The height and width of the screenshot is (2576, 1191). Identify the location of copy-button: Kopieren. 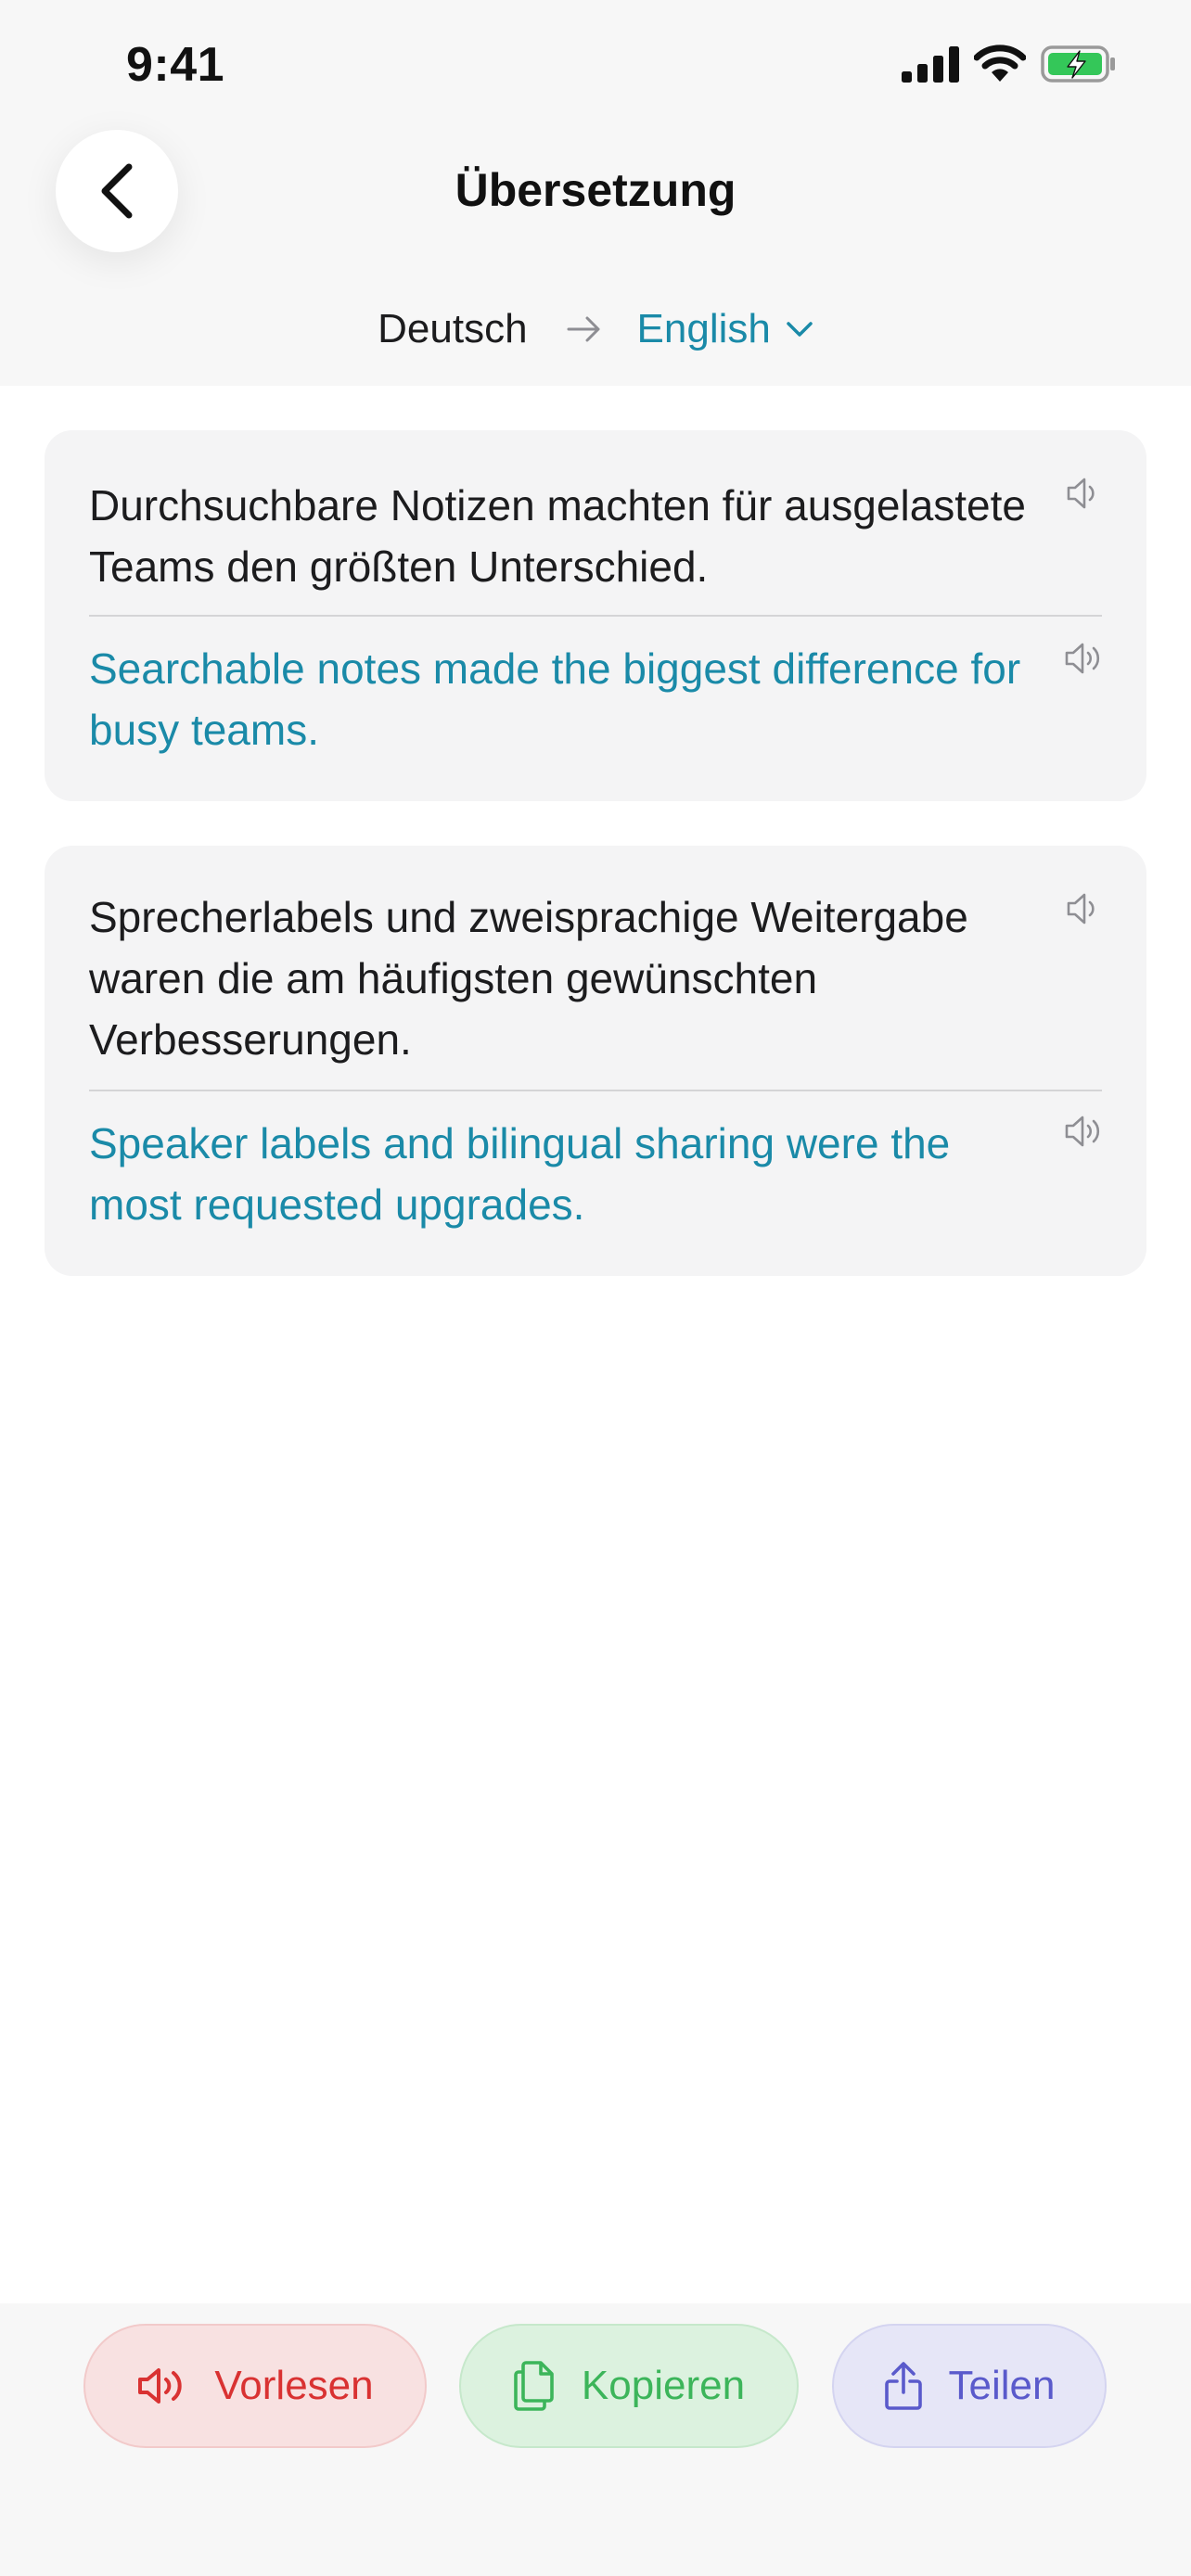
(629, 2386).